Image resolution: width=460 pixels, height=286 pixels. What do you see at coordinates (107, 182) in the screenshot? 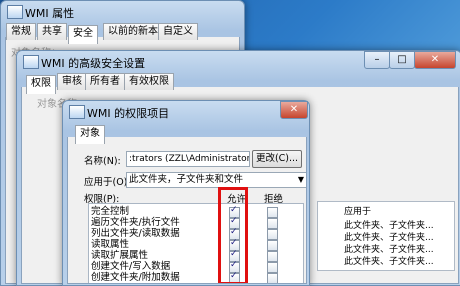
I see `apply-to-label: 应用于(O):` at bounding box center [107, 182].